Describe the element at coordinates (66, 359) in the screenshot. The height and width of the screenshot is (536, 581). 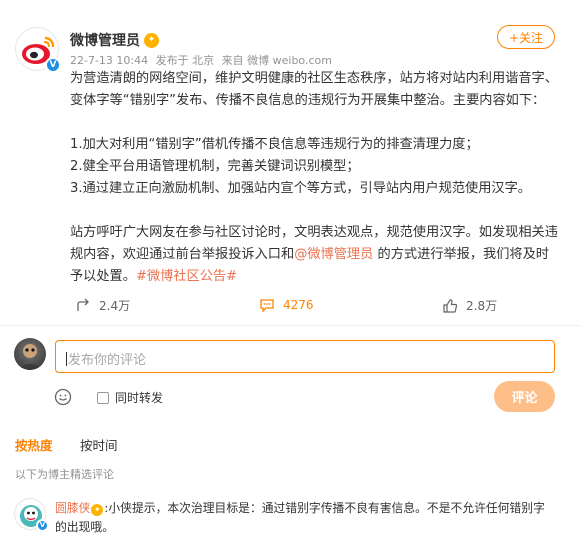
I see `text-caret` at that location.